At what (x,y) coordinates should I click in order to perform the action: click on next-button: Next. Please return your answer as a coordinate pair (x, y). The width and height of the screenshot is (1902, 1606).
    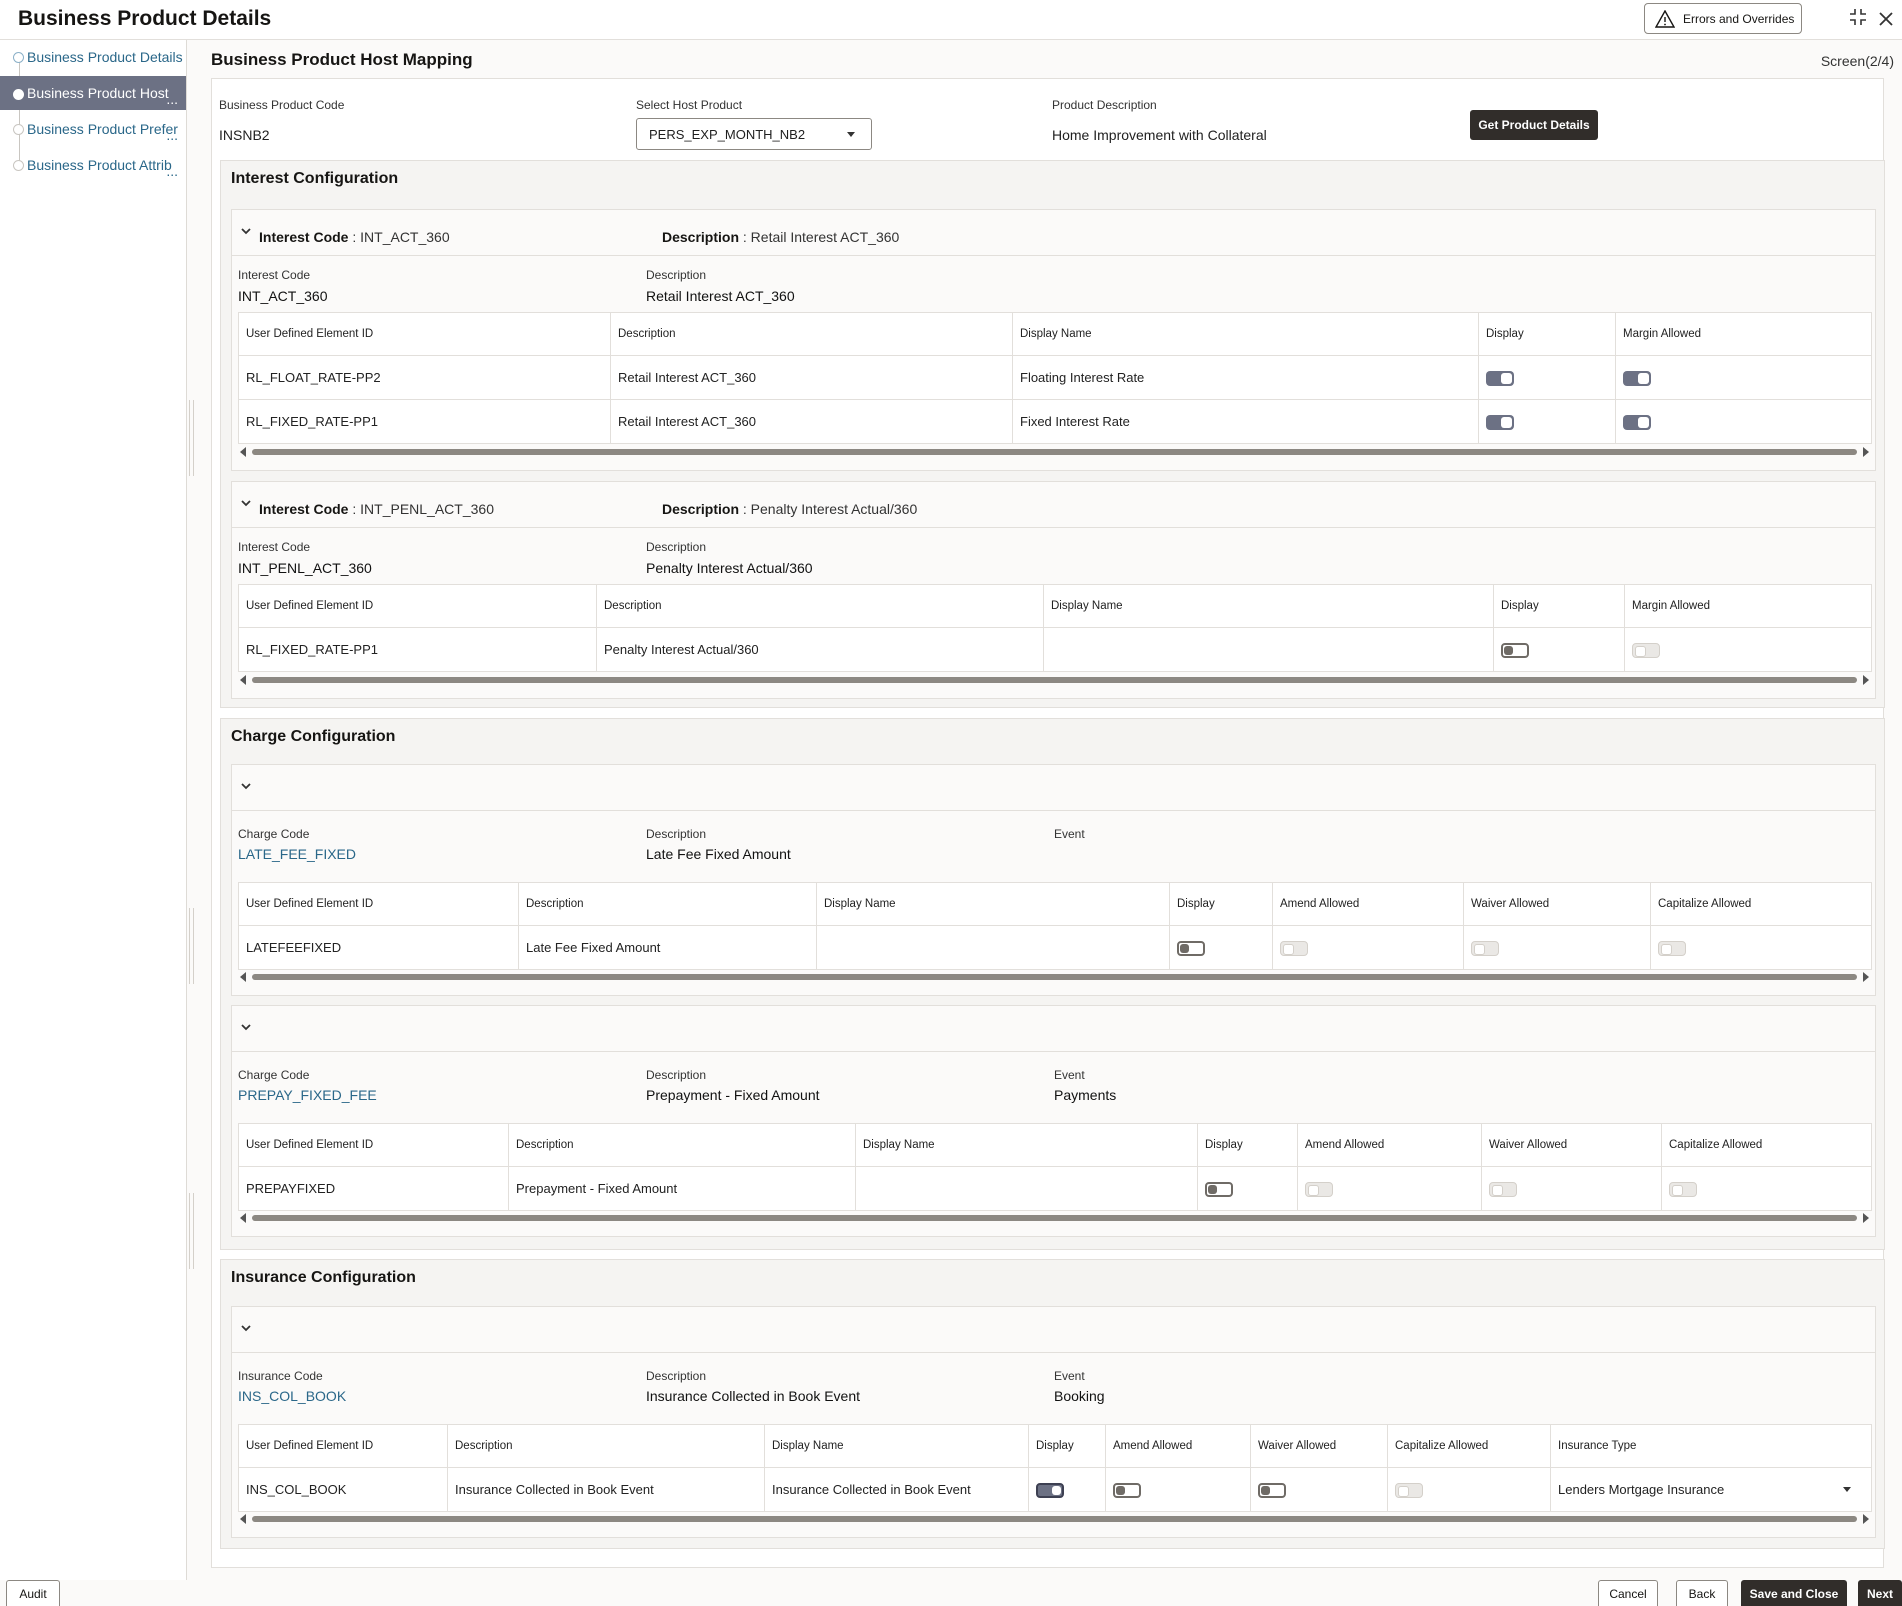
    Looking at the image, I should click on (1880, 1593).